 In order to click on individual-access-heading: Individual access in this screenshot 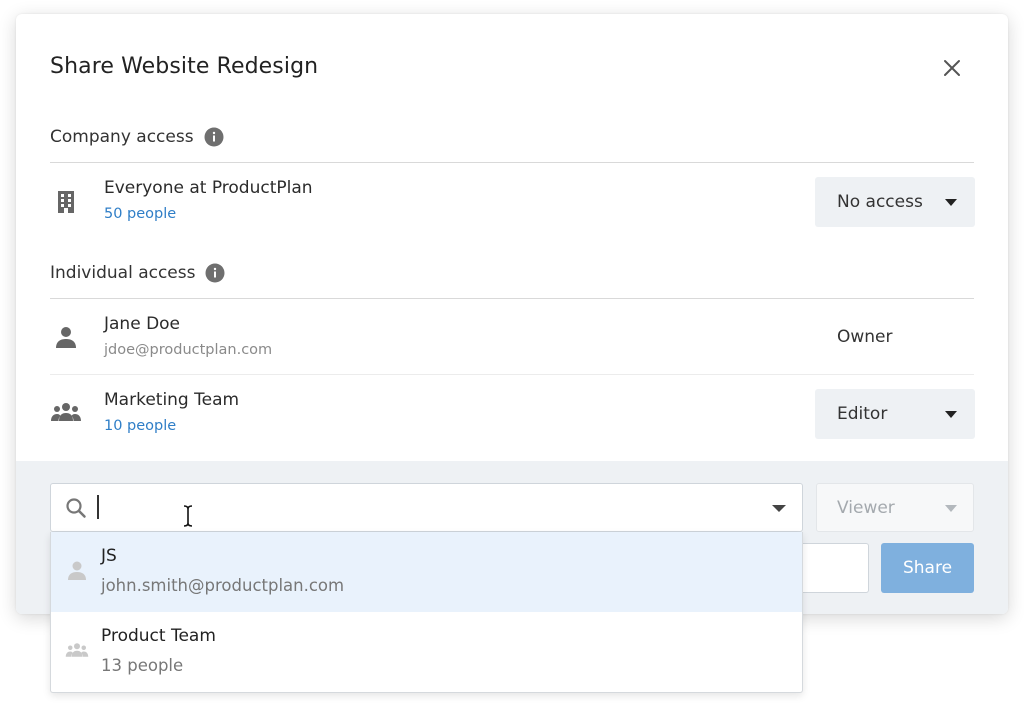, I will do `click(137, 273)`.